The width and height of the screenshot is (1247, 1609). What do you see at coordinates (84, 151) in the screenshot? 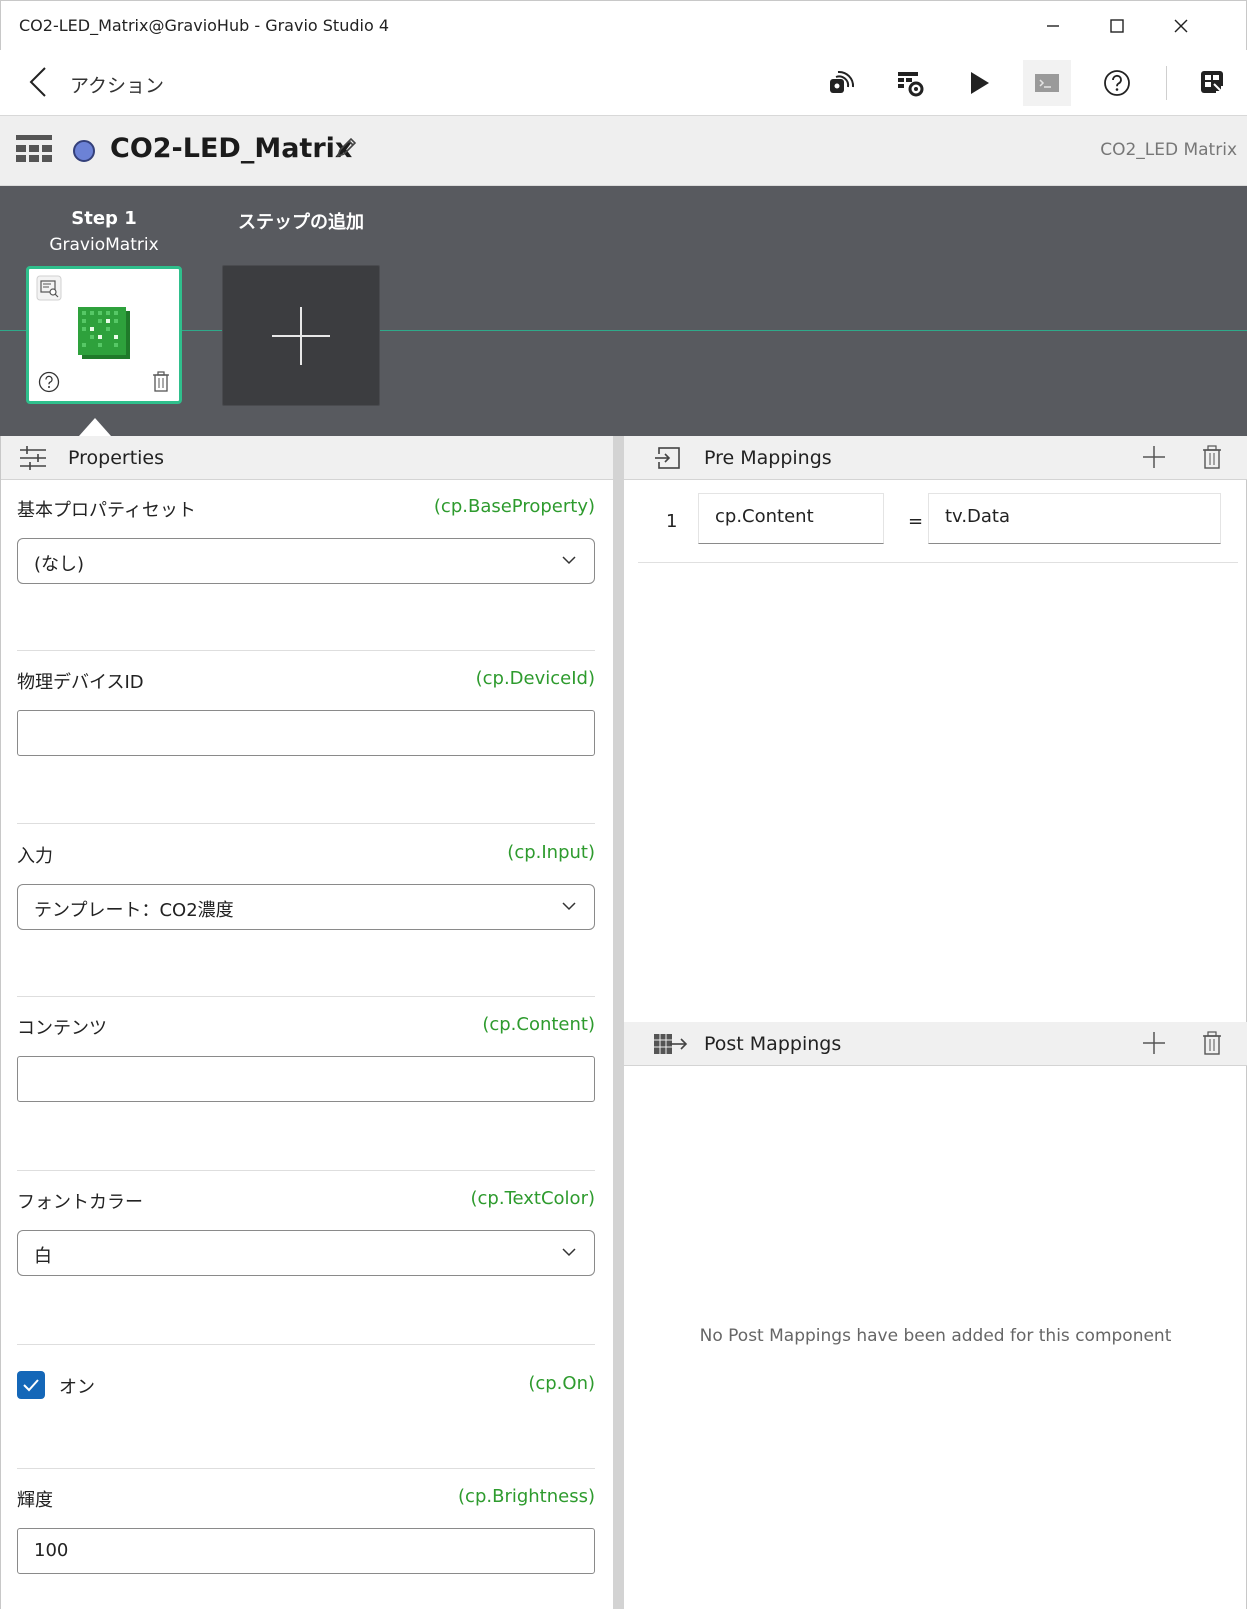
I see `status-dot` at bounding box center [84, 151].